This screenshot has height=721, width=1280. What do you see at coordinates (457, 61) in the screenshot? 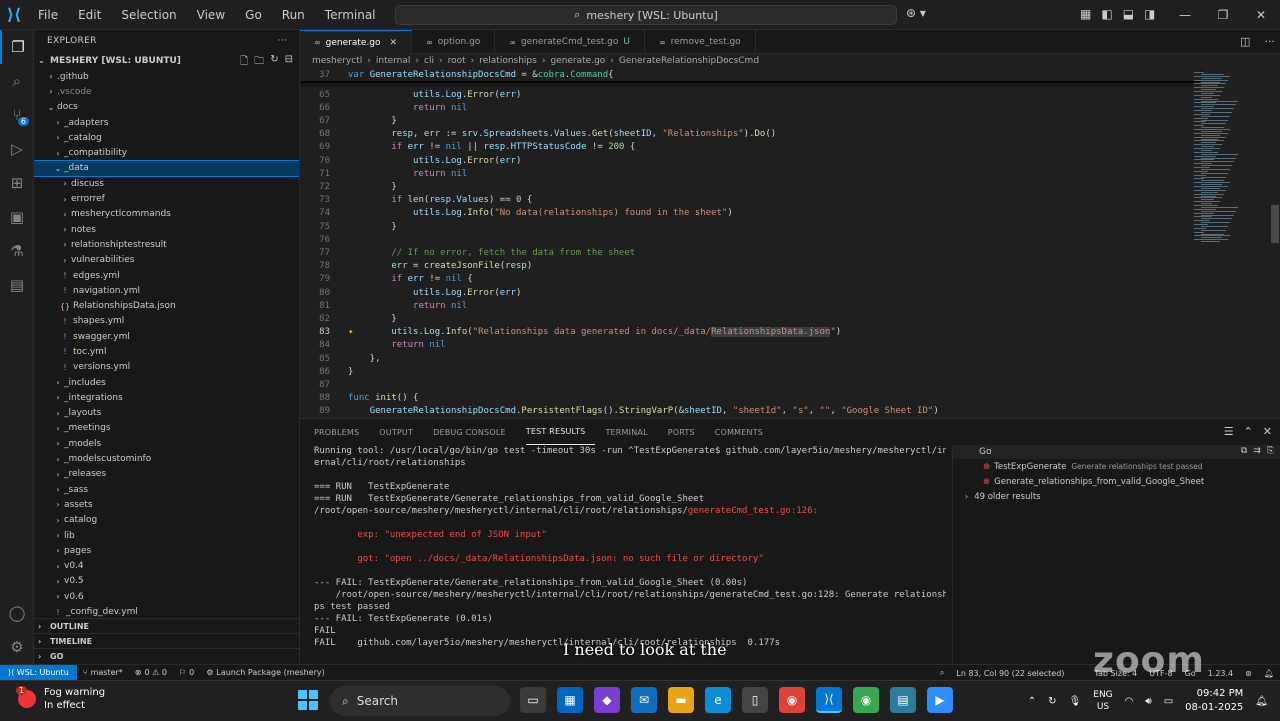
I see `breadcrumb-item: root` at bounding box center [457, 61].